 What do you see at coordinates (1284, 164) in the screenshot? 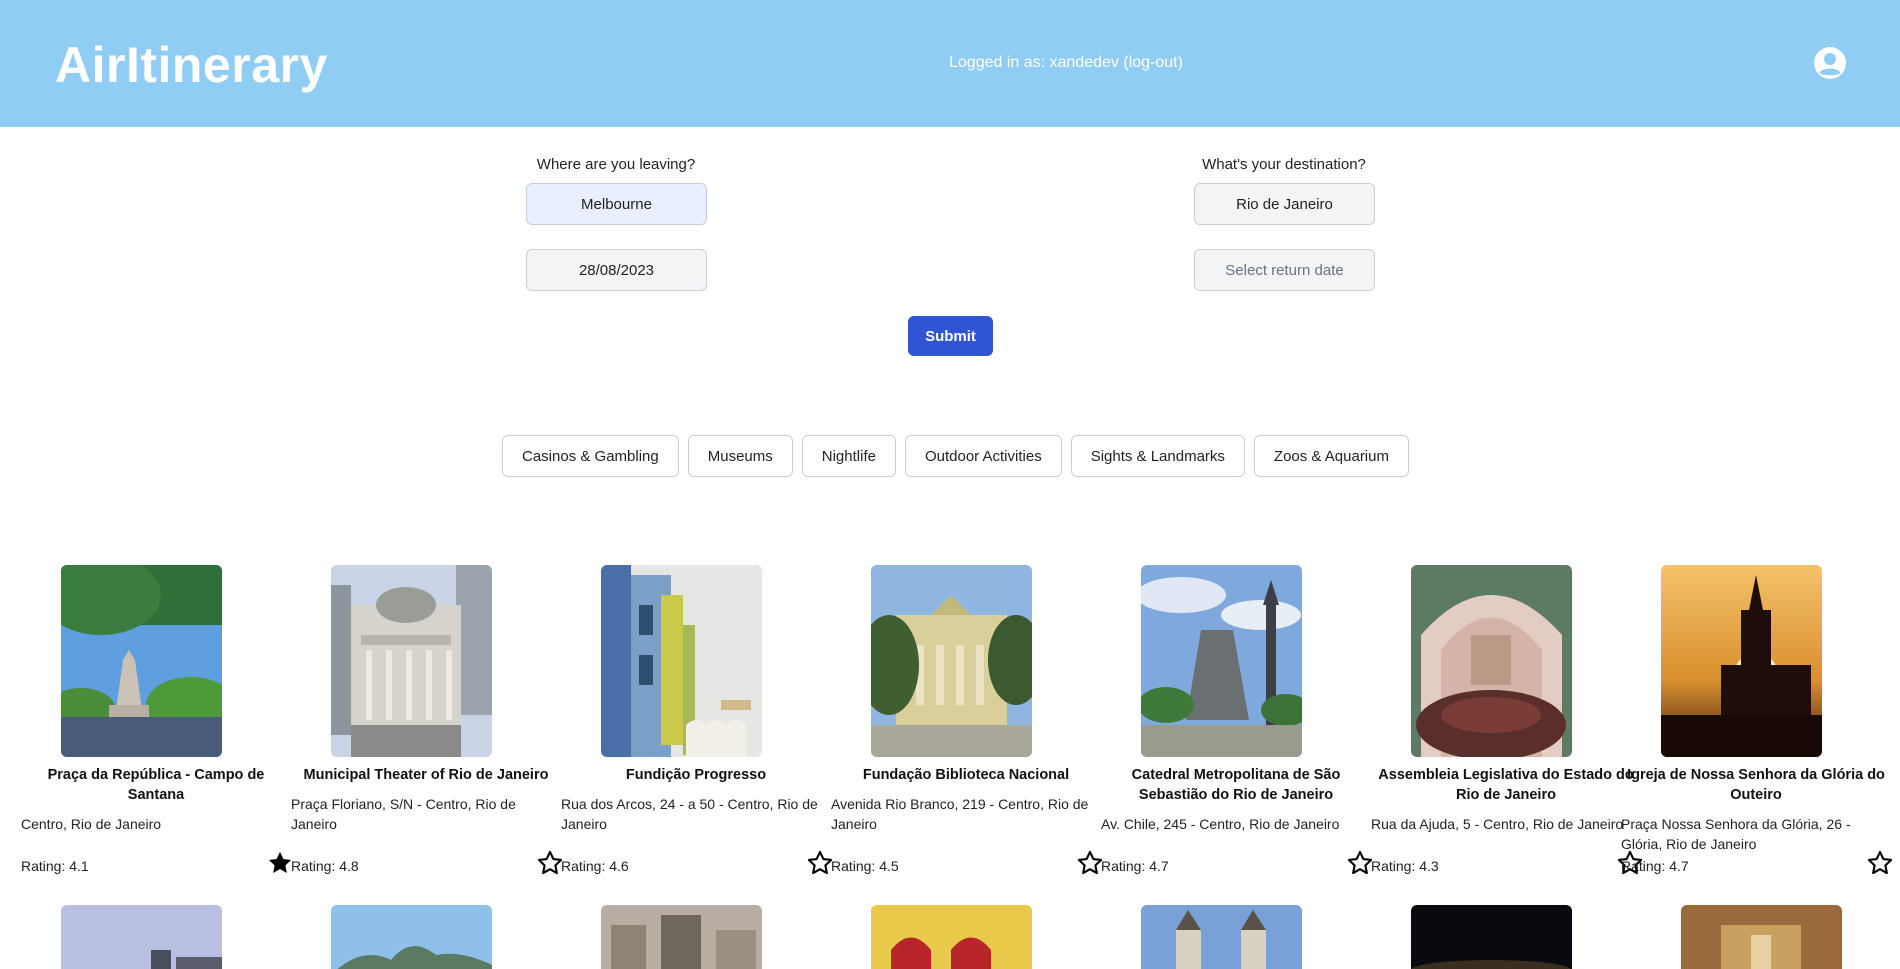
I see `destination-label: What's your destination?` at bounding box center [1284, 164].